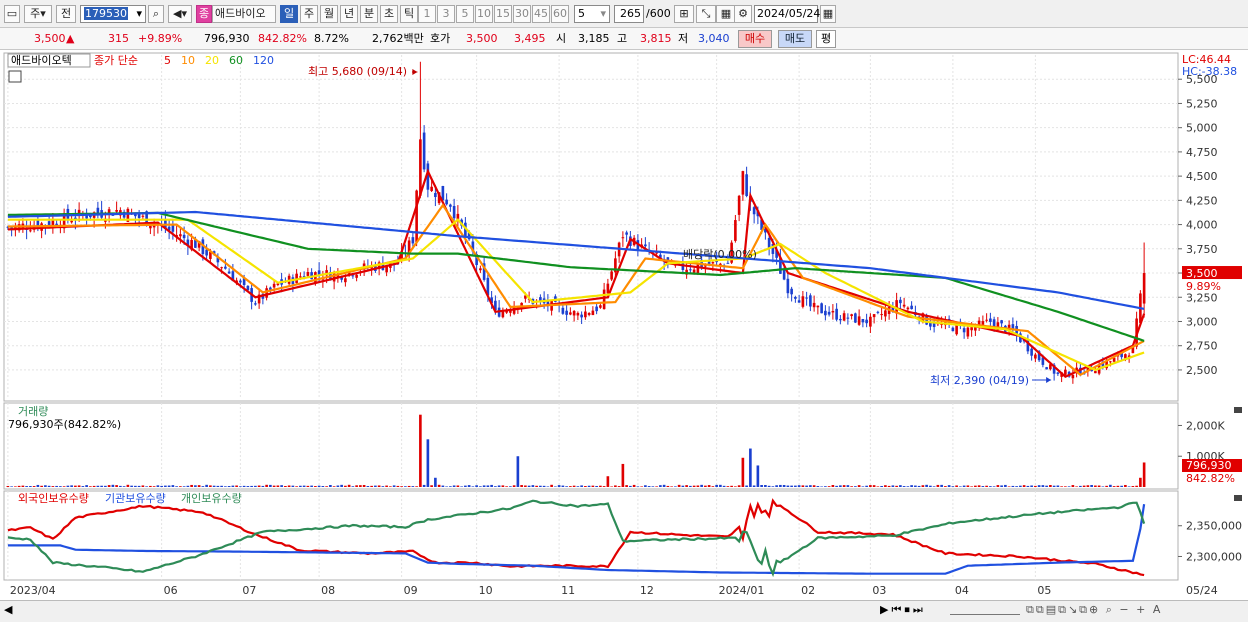  What do you see at coordinates (113, 14) in the screenshot?
I see `stock-code-input: 179530▾` at bounding box center [113, 14].